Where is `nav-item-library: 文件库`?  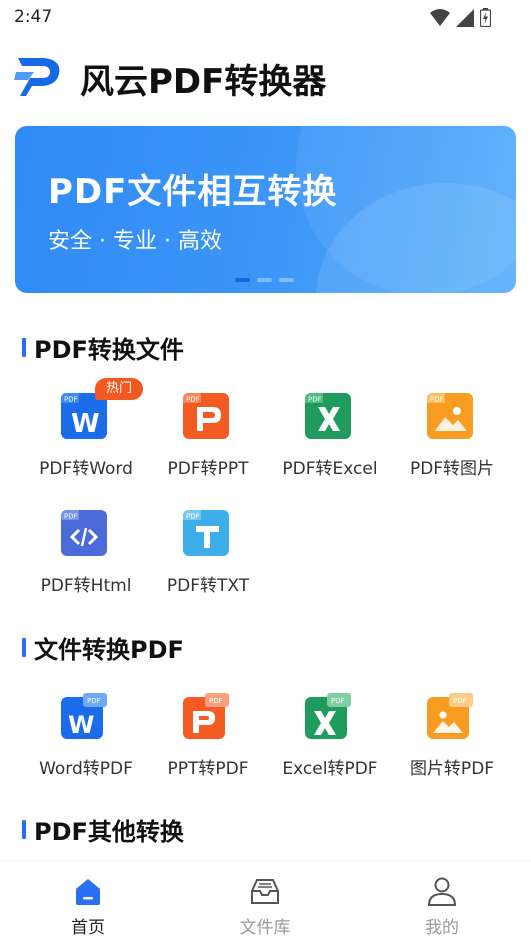
nav-item-library: 文件库 is located at coordinates (265, 902).